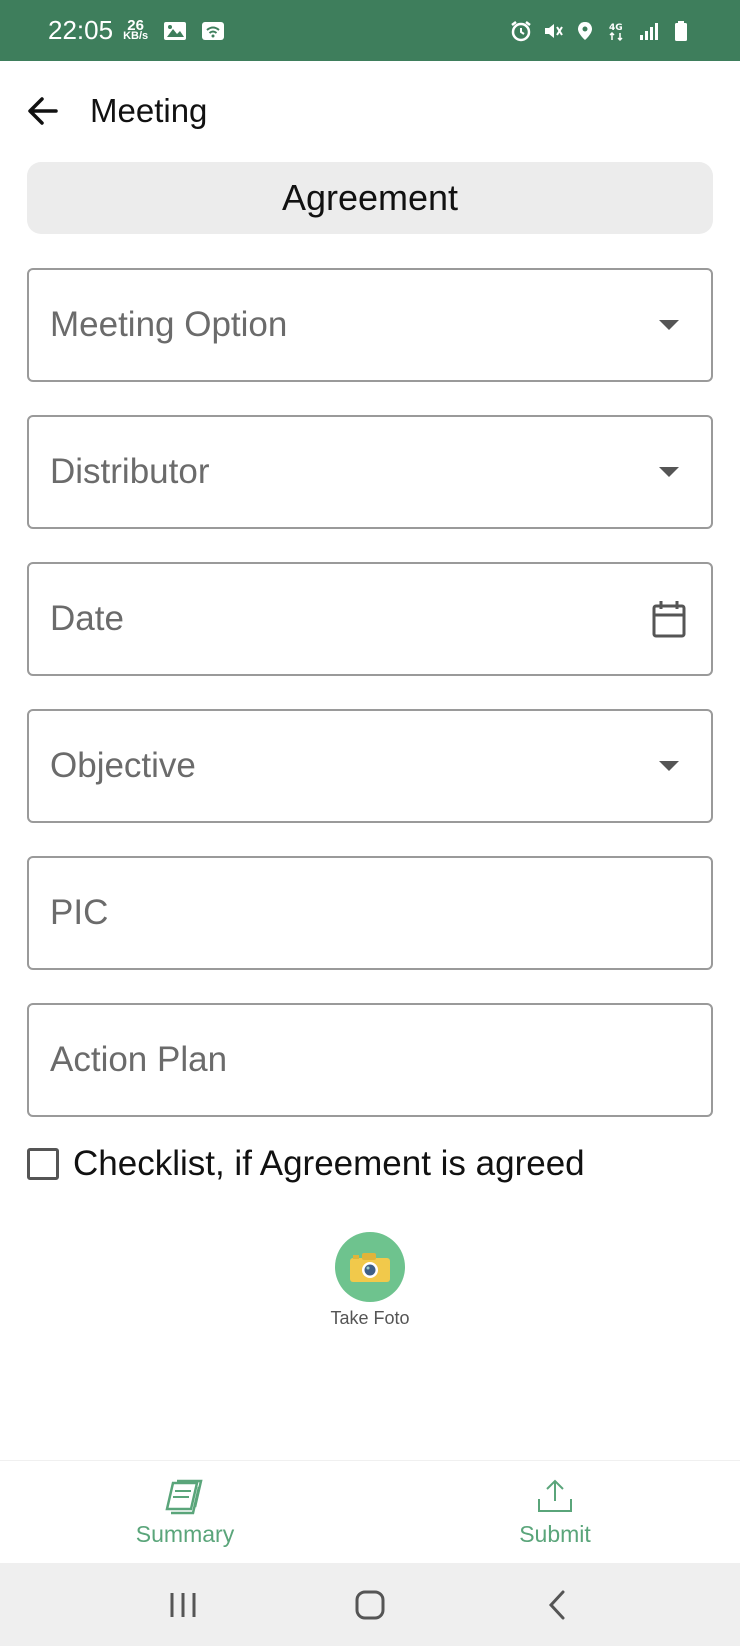  What do you see at coordinates (370, 30) in the screenshot?
I see `status-bar: 22:05 26 KB/s 4G` at bounding box center [370, 30].